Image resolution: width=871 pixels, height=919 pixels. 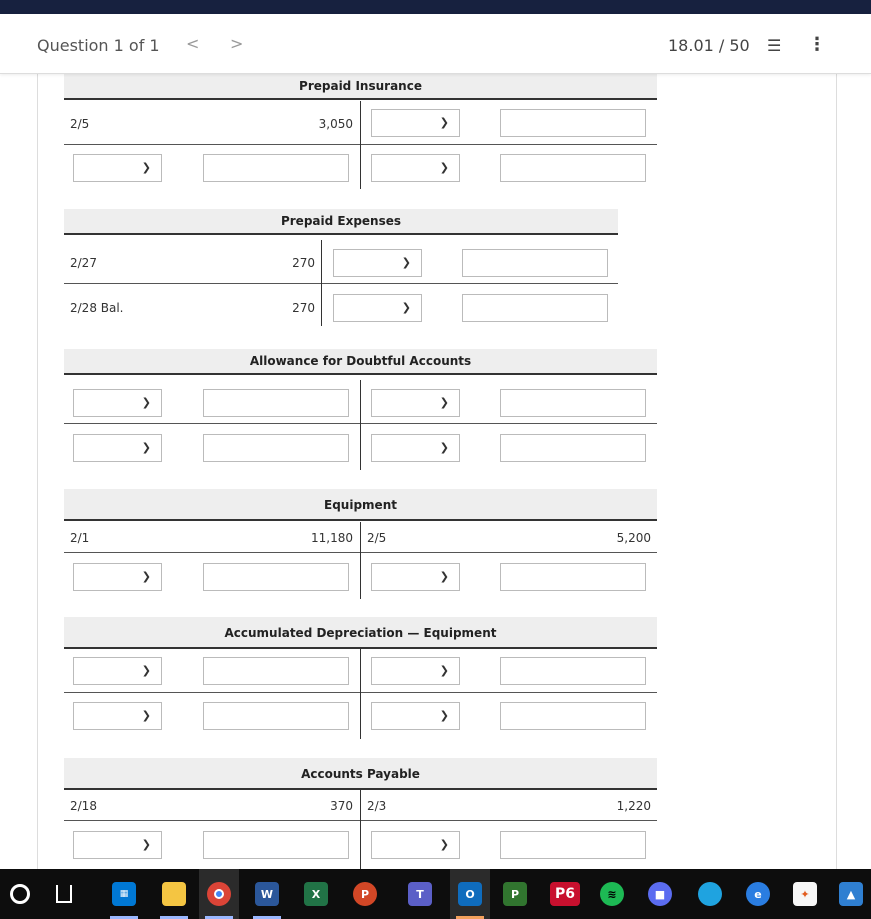 What do you see at coordinates (758, 894) in the screenshot?
I see `edge-beta-icon: e` at bounding box center [758, 894].